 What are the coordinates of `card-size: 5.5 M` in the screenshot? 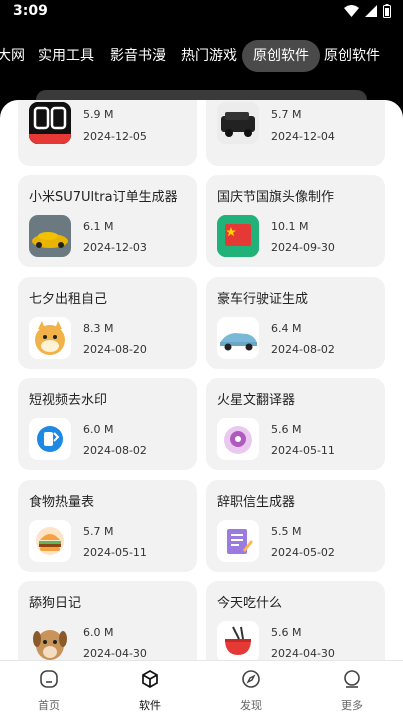 It's located at (286, 531).